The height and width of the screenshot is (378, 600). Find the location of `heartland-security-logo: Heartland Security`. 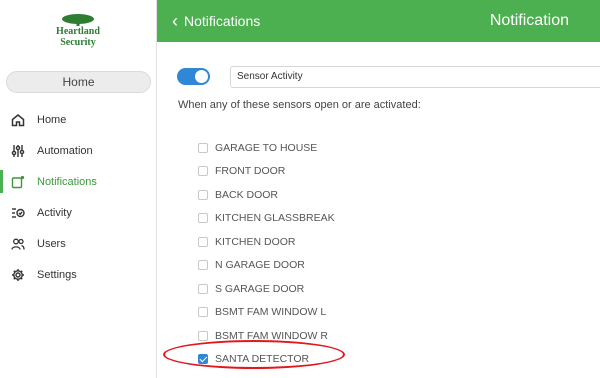

heartland-security-logo: Heartland Security is located at coordinates (78, 31).